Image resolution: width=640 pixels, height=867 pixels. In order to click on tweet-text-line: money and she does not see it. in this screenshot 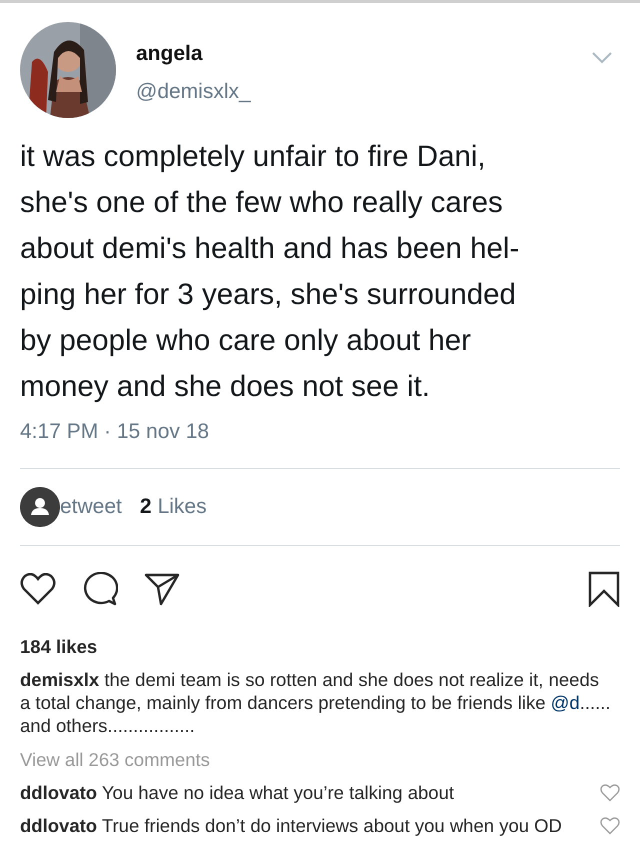, I will do `click(225, 387)`.